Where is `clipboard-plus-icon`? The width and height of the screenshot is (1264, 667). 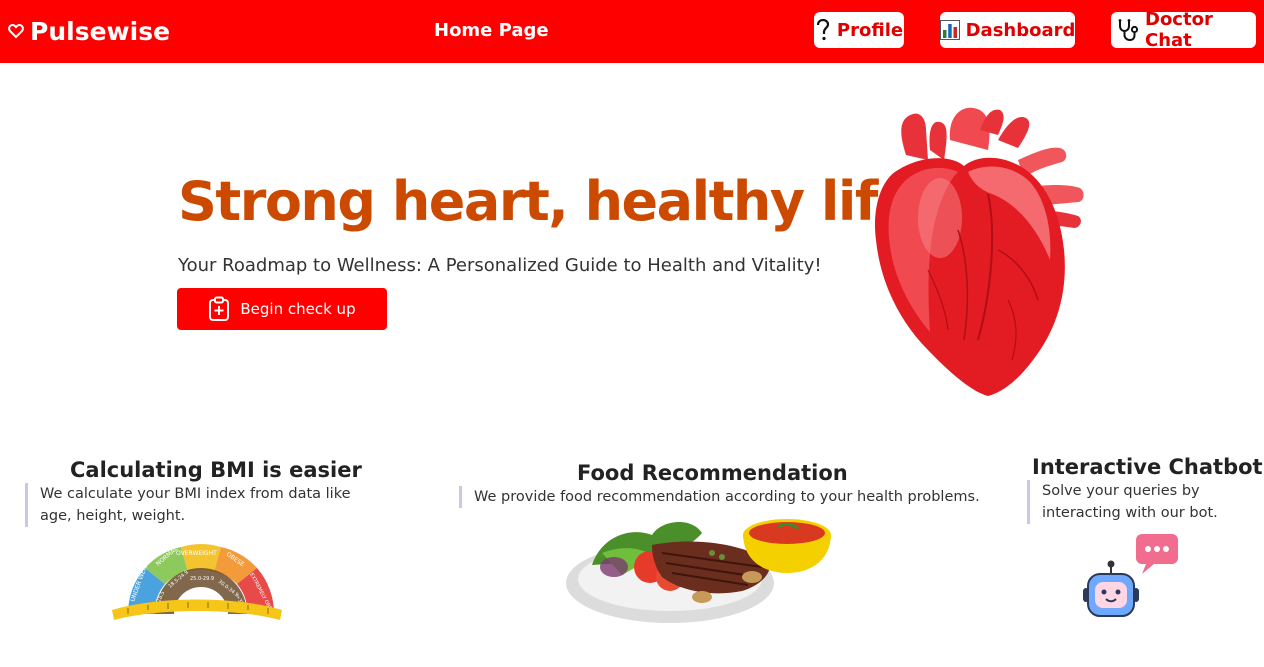 clipboard-plus-icon is located at coordinates (219, 308).